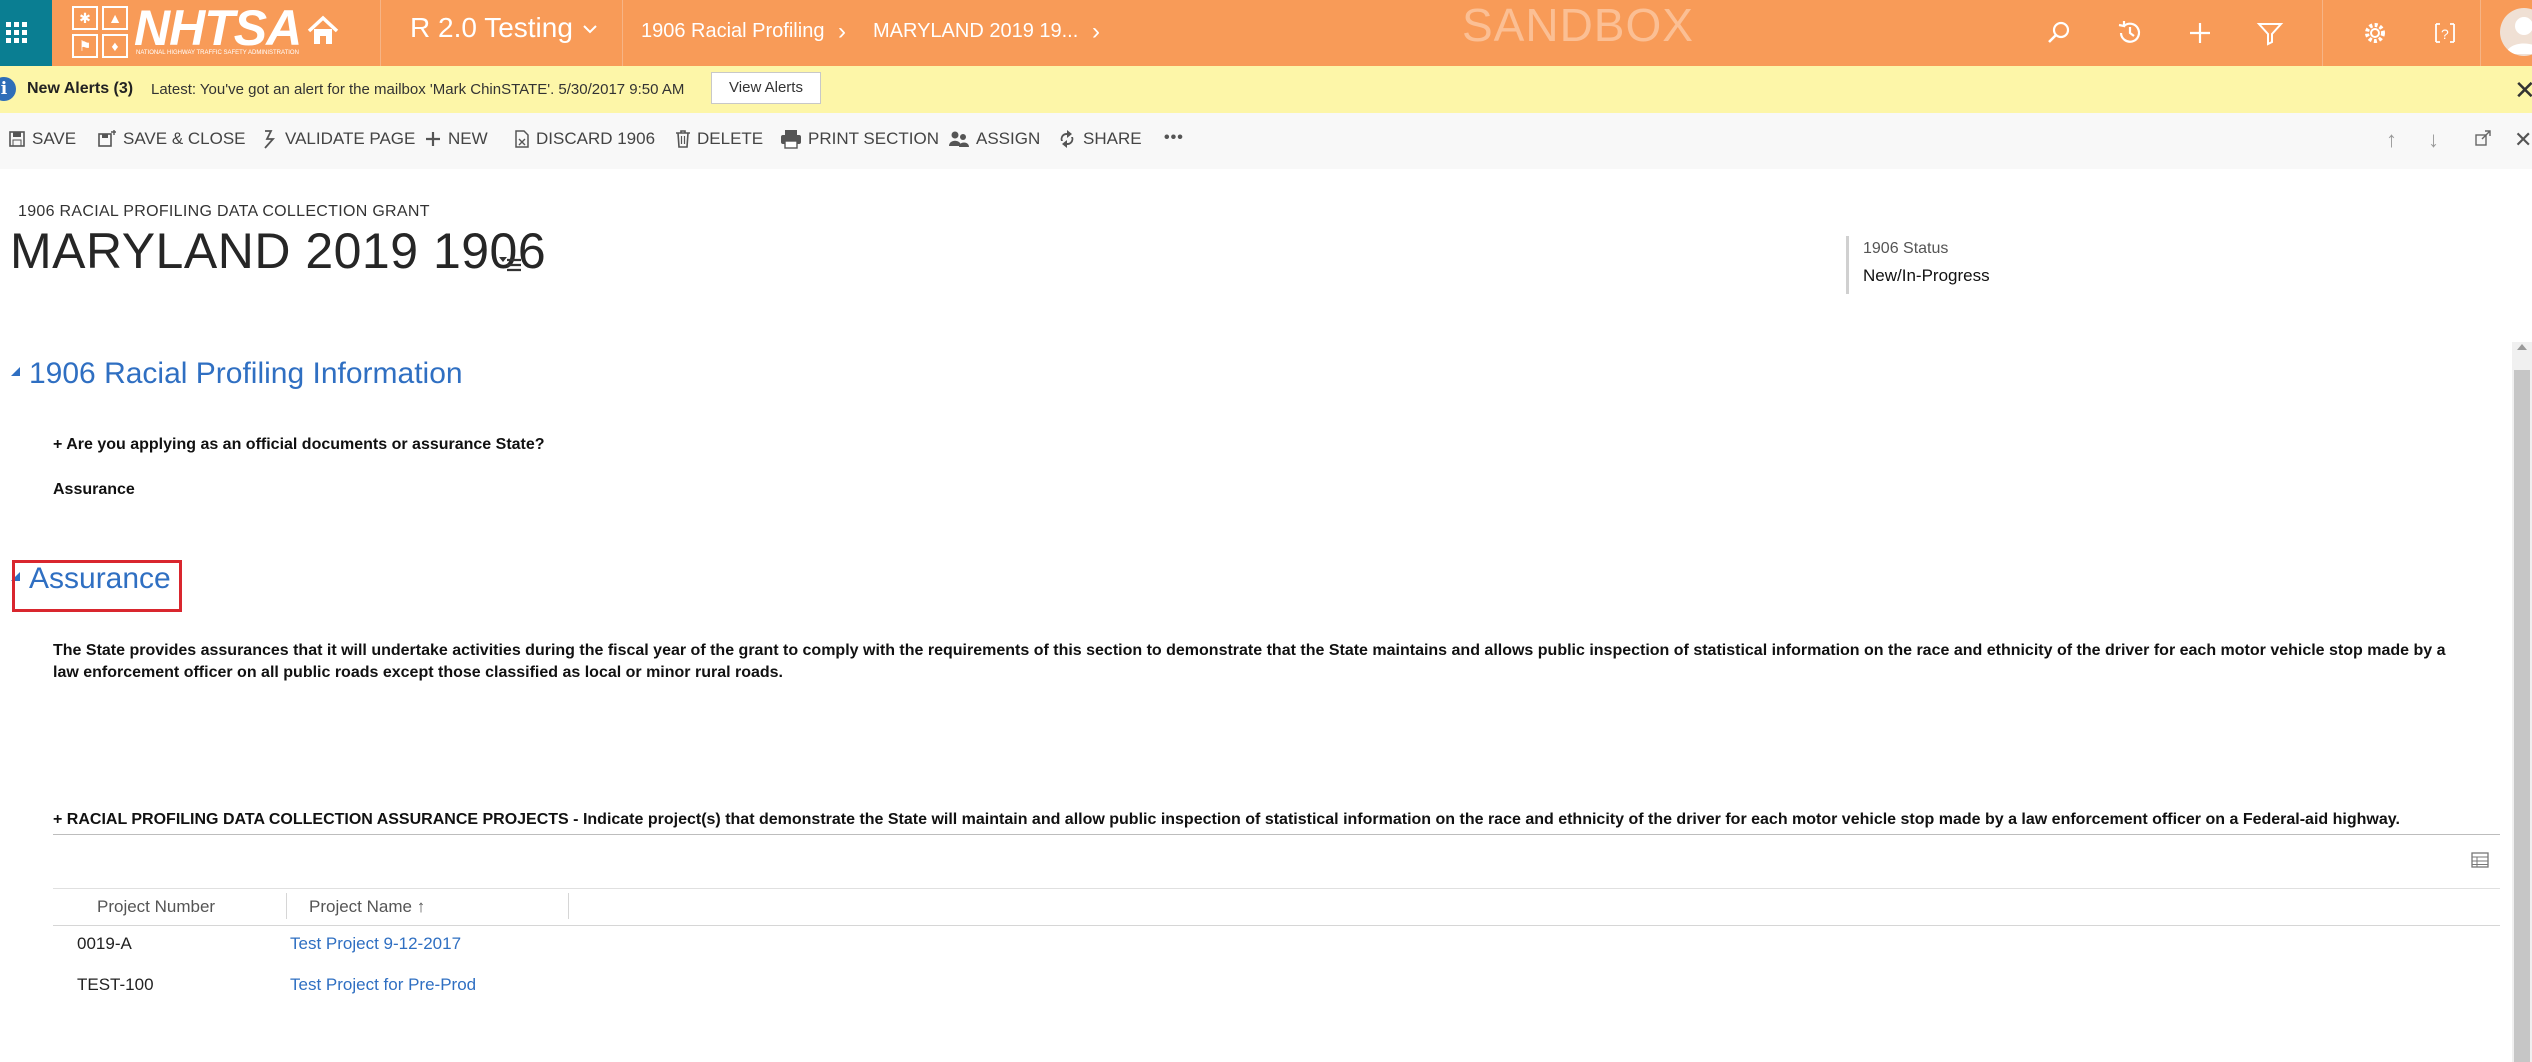  What do you see at coordinates (2522, 716) in the screenshot?
I see `scrollbar-thumb` at bounding box center [2522, 716].